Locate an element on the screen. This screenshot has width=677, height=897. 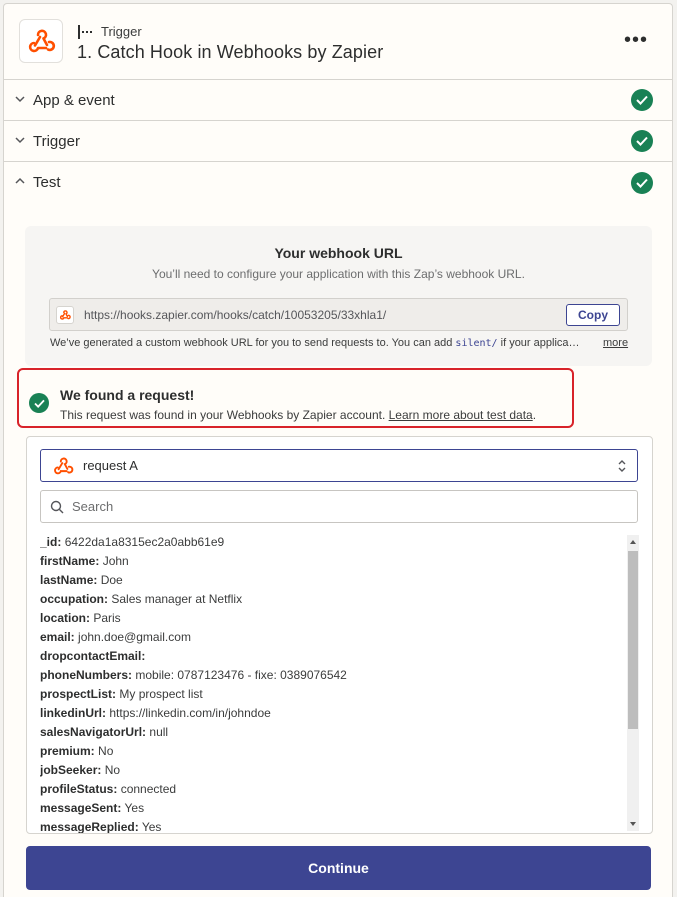
field-key: messageSent: is located at coordinates (81, 808).